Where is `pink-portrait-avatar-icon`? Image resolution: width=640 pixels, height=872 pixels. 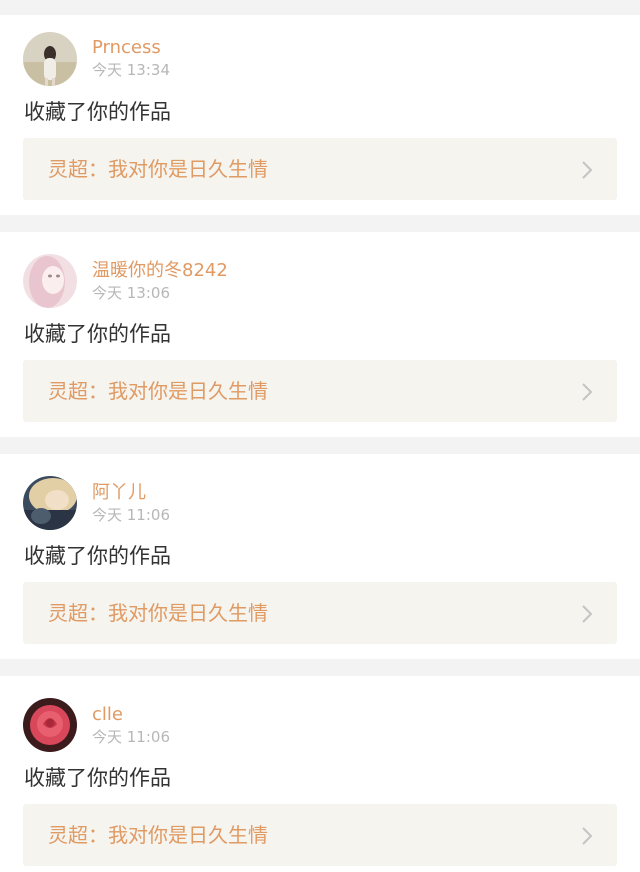
pink-portrait-avatar-icon is located at coordinates (50, 281).